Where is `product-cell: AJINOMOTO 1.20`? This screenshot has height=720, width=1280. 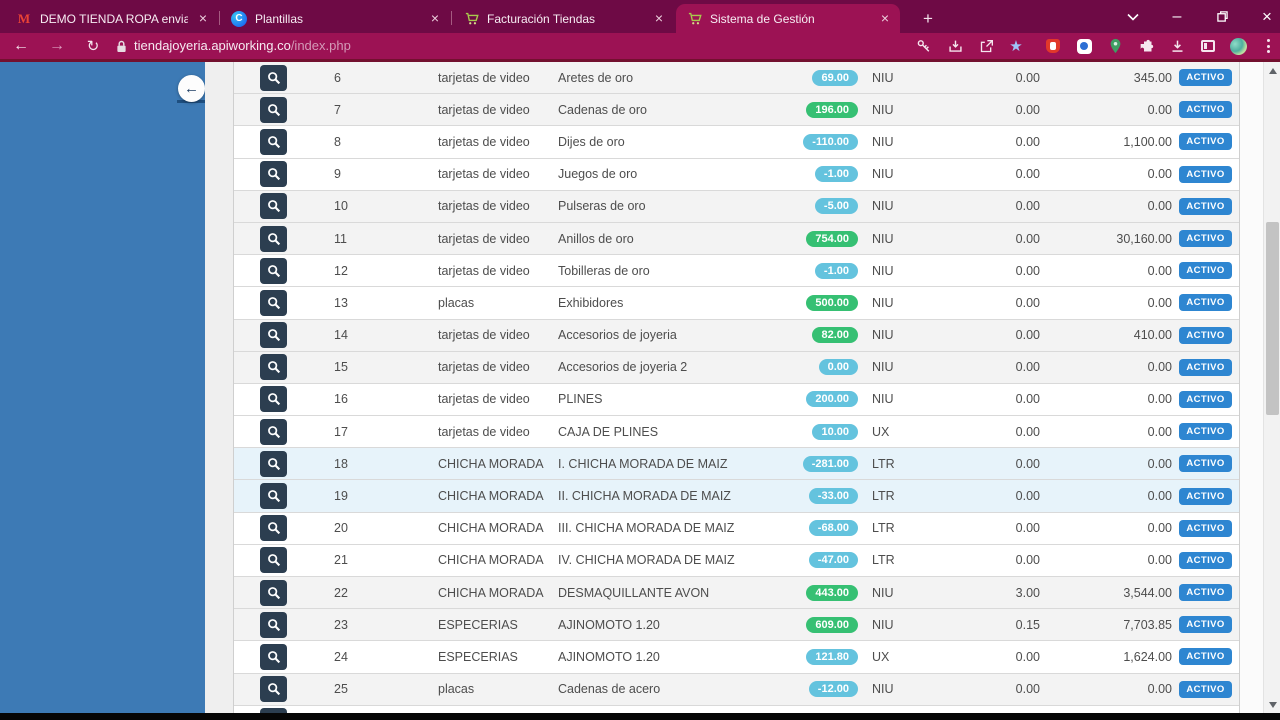
product-cell: AJINOMOTO 1.20 is located at coordinates (609, 656).